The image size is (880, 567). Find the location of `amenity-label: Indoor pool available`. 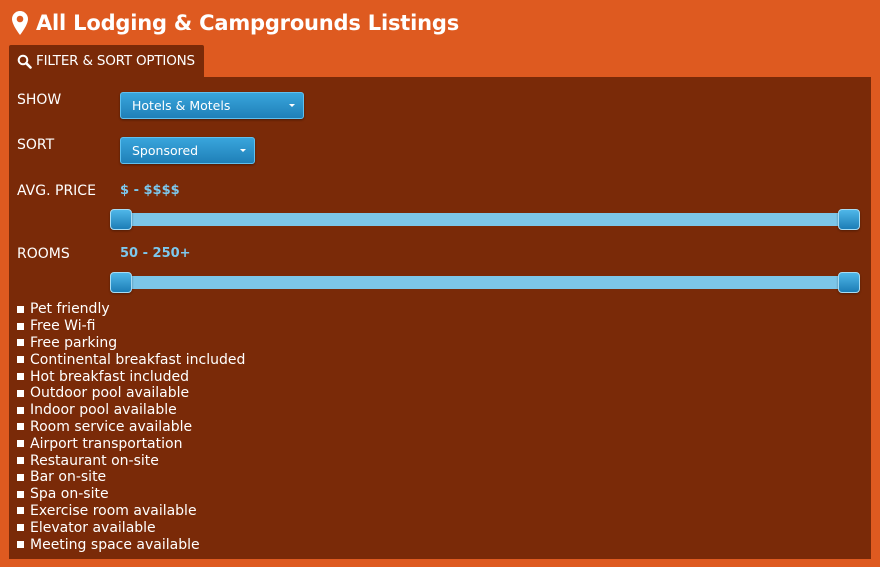

amenity-label: Indoor pool available is located at coordinates (103, 410).